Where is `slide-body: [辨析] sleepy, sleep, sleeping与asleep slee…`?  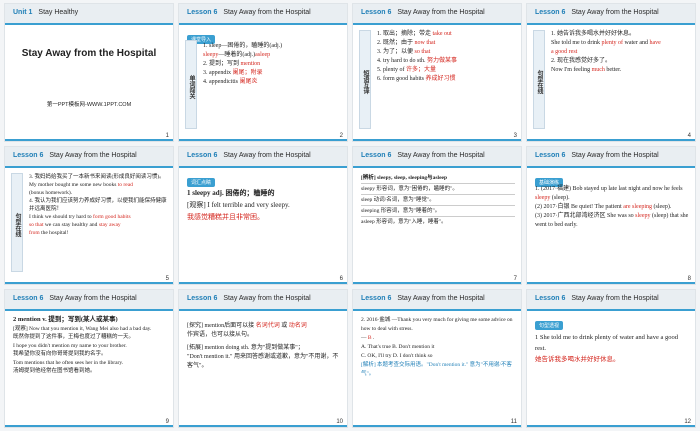 slide-body: [辨析] sleepy, sleep, sleeping与asleep slee… is located at coordinates (438, 223).